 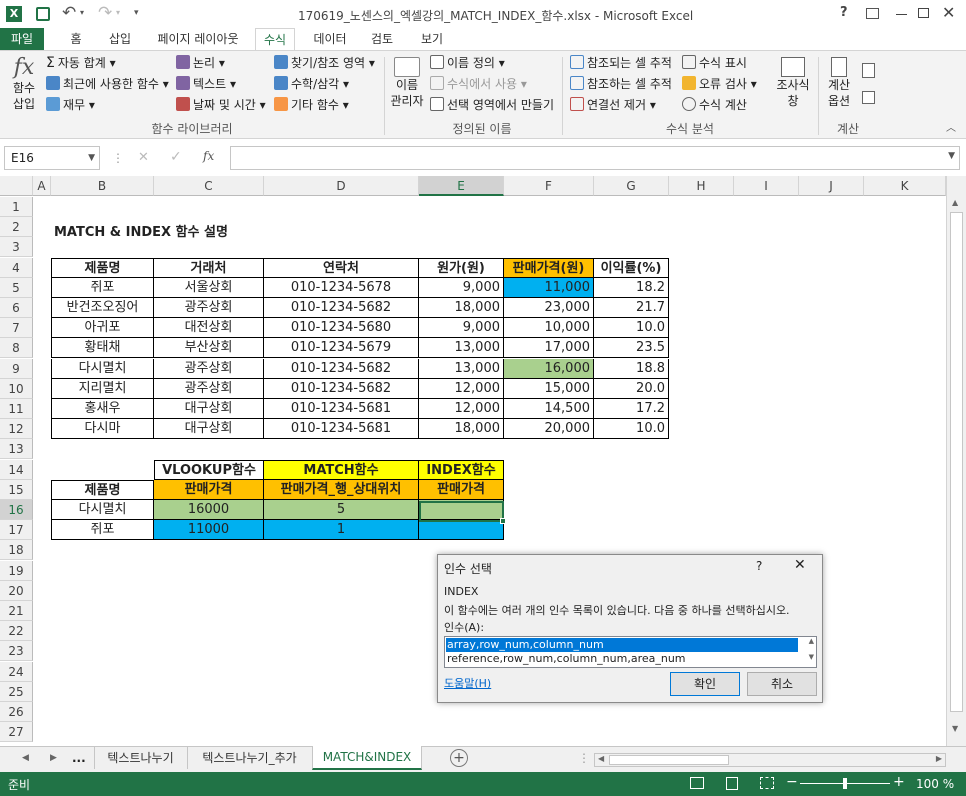 What do you see at coordinates (69, 13) in the screenshot?
I see `undo-button: ↶` at bounding box center [69, 13].